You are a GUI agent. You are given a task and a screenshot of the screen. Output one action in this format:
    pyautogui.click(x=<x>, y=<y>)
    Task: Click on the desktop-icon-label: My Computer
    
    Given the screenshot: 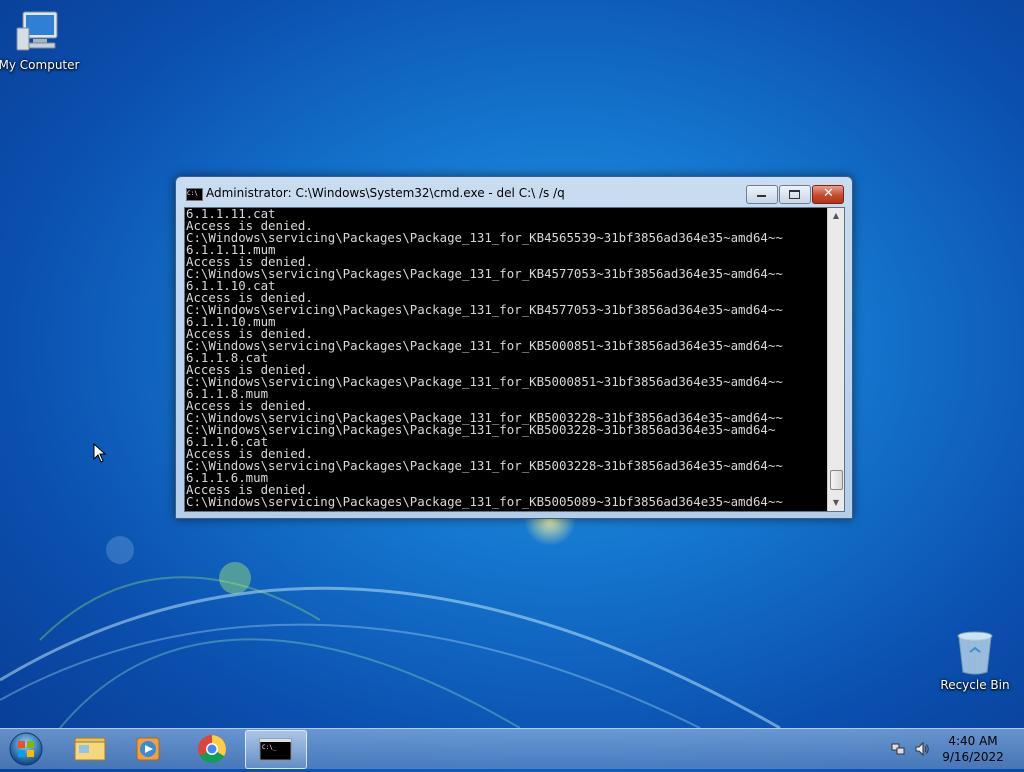 What is the action you would take?
    pyautogui.click(x=40, y=65)
    